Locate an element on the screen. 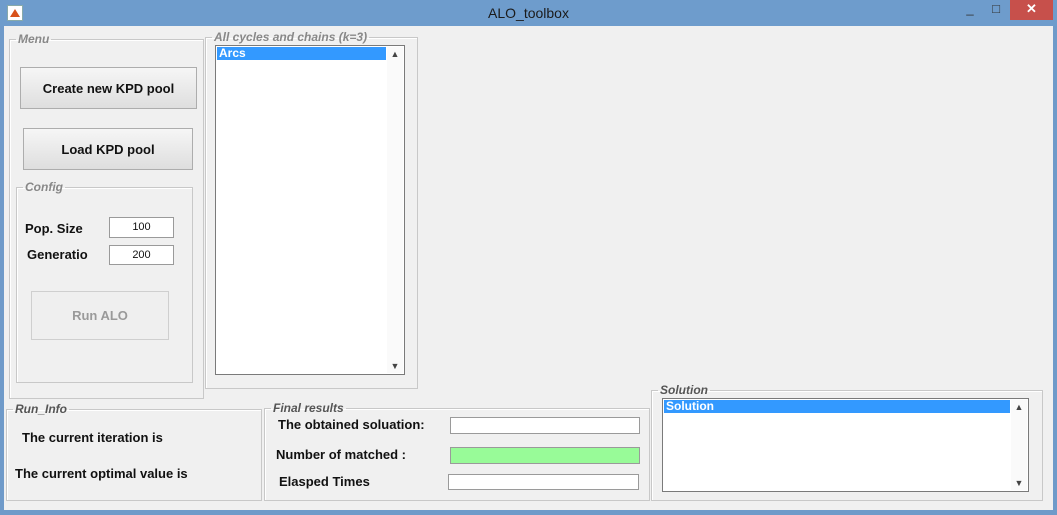 The width and height of the screenshot is (1057, 515). matched-field is located at coordinates (545, 455).